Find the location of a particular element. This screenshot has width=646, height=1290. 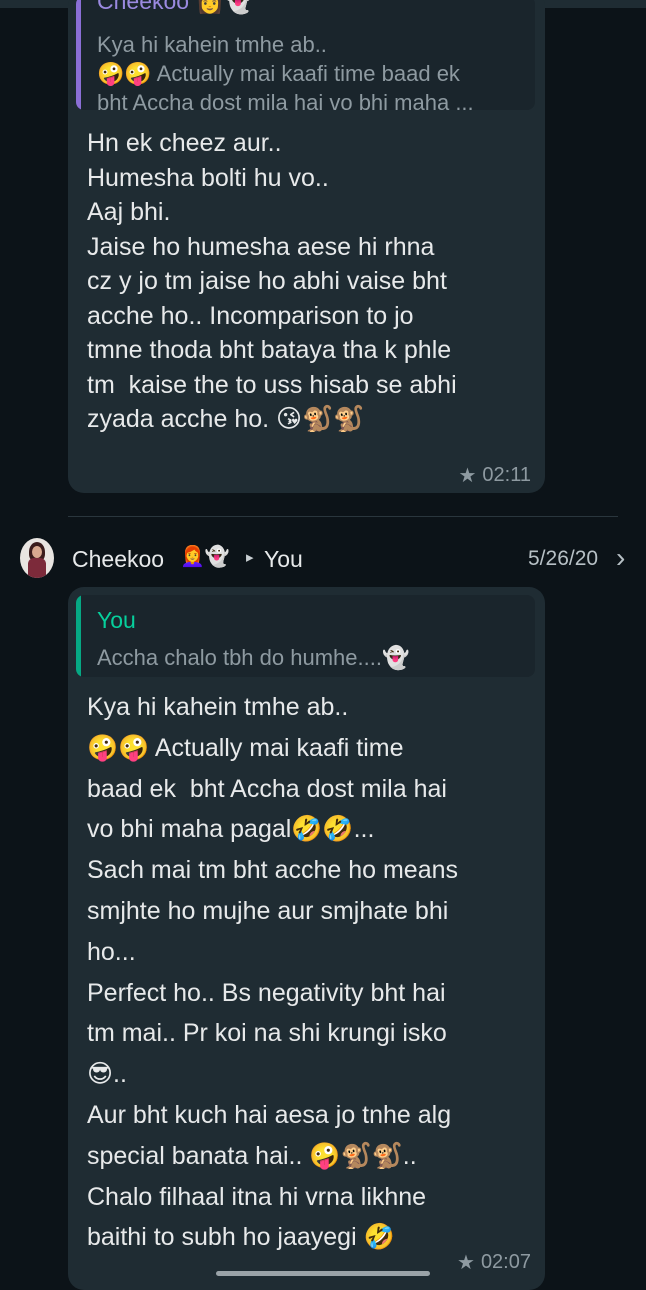

recipient-name: You is located at coordinates (283, 559).